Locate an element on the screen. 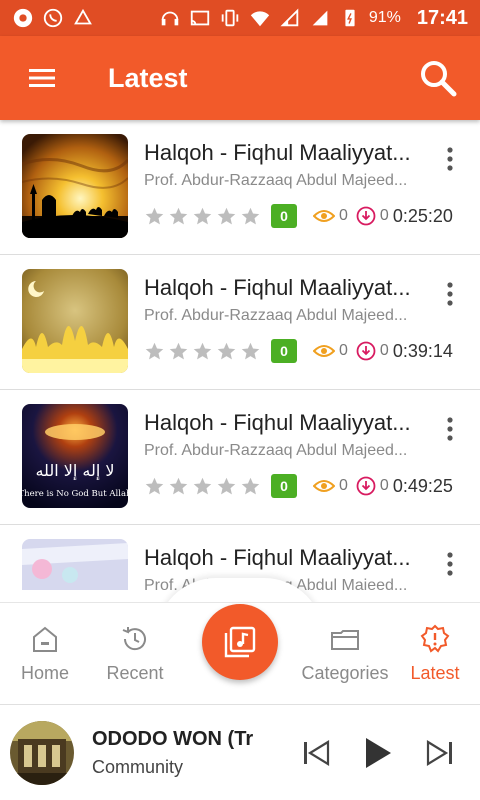  signal-weak-icon is located at coordinates (290, 18).